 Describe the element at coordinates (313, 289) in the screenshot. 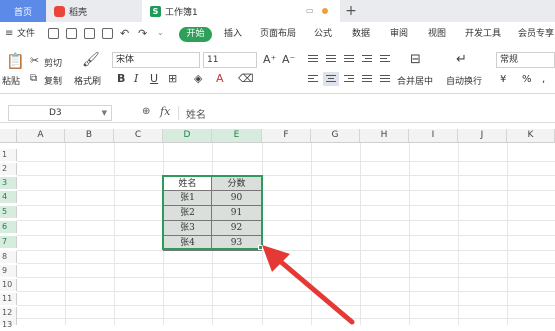

I see `arrow-shaft` at that location.